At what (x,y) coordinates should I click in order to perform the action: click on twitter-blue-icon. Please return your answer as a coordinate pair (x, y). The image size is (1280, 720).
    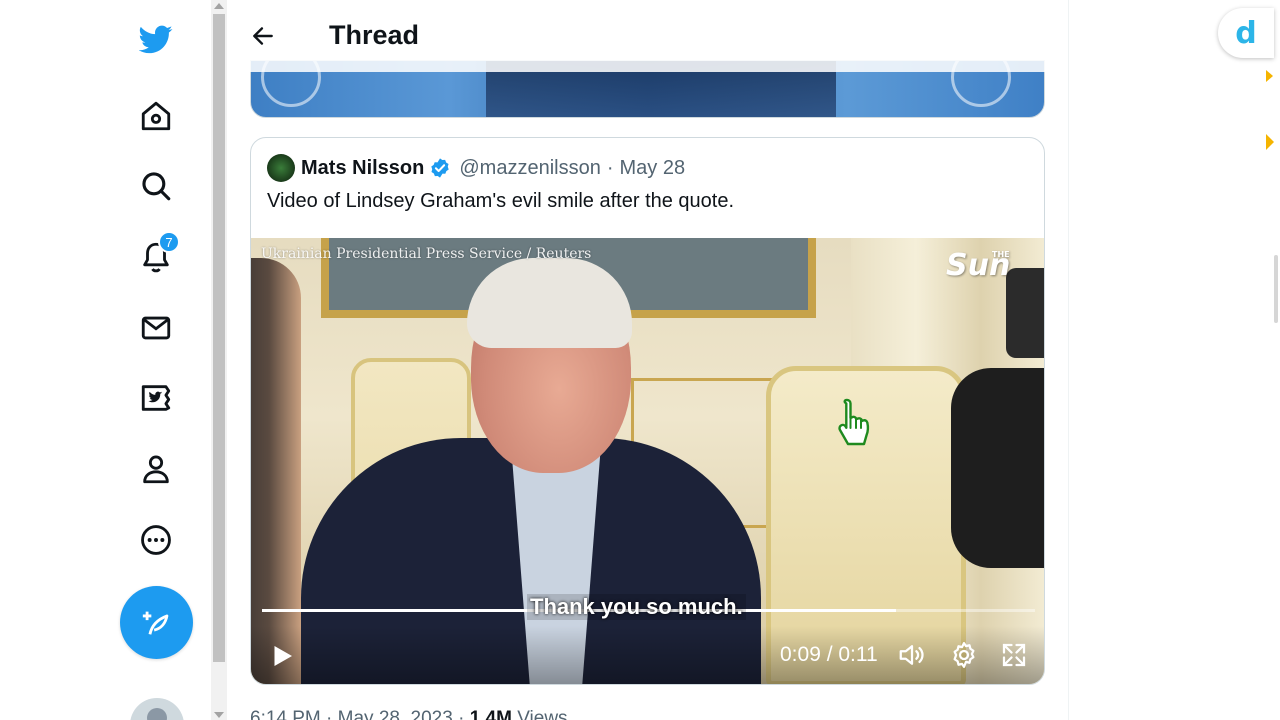
    Looking at the image, I should click on (156, 398).